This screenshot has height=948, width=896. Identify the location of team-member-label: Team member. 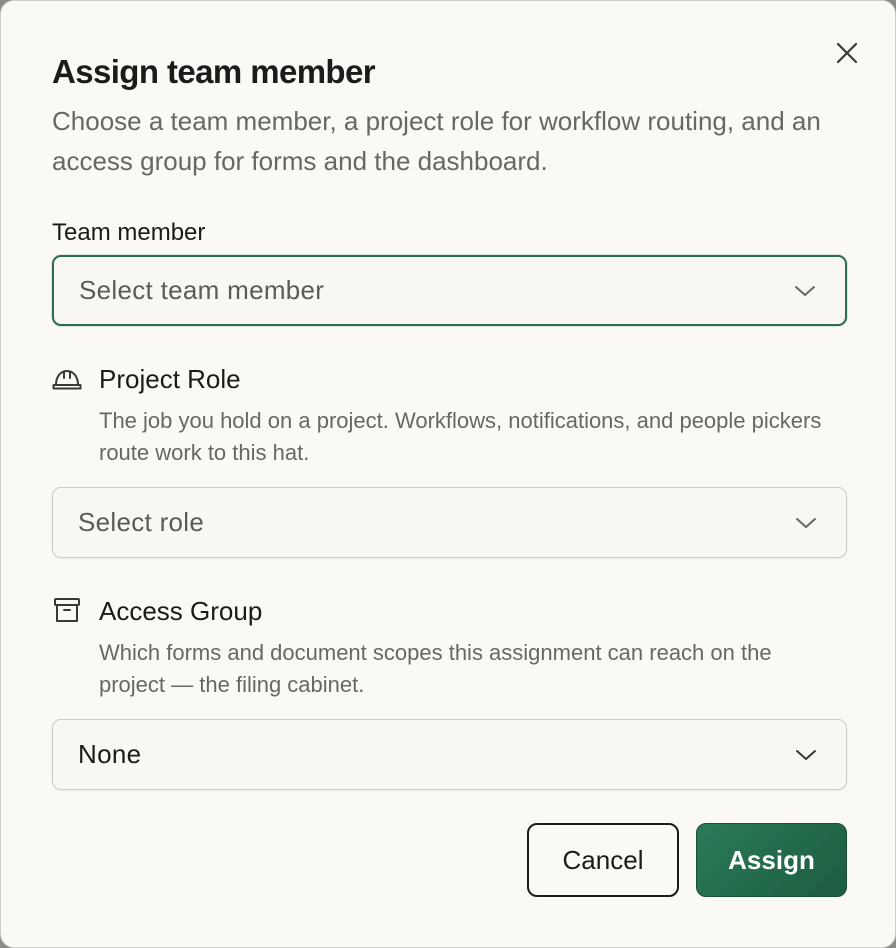
(129, 232).